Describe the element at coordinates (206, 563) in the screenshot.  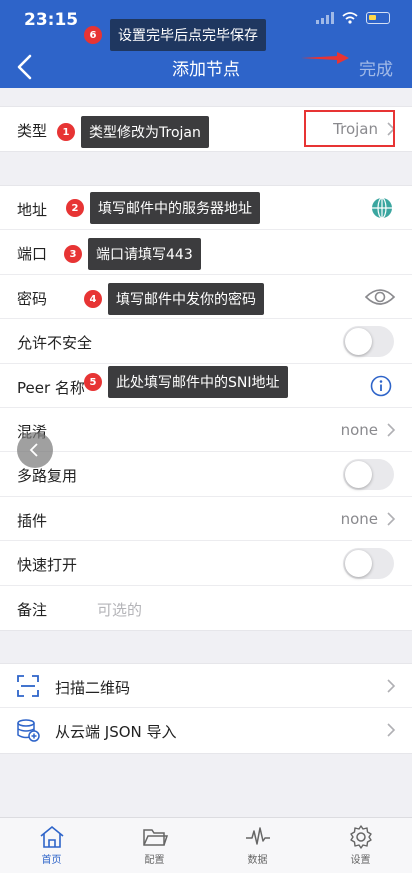
I see `fast-open-row: 快速打开` at that location.